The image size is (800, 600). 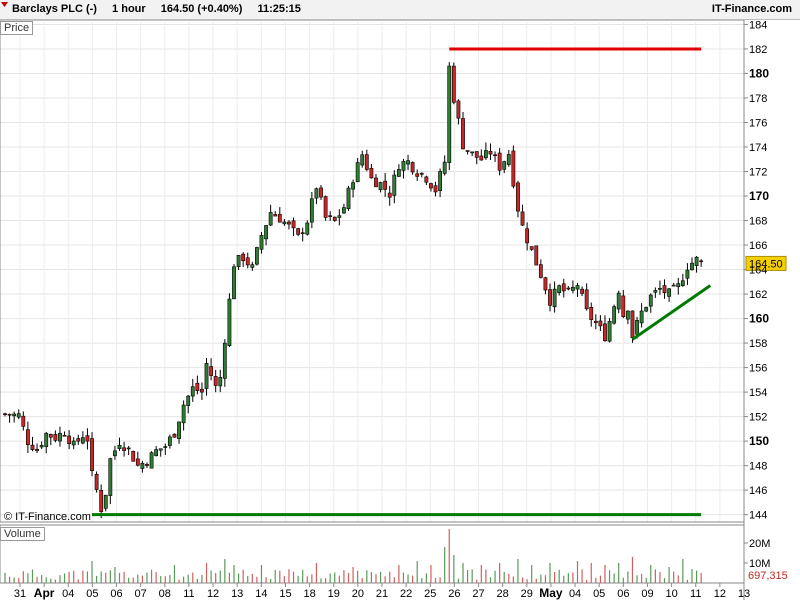 I want to click on y-tick-label: 152, so click(x=758, y=418).